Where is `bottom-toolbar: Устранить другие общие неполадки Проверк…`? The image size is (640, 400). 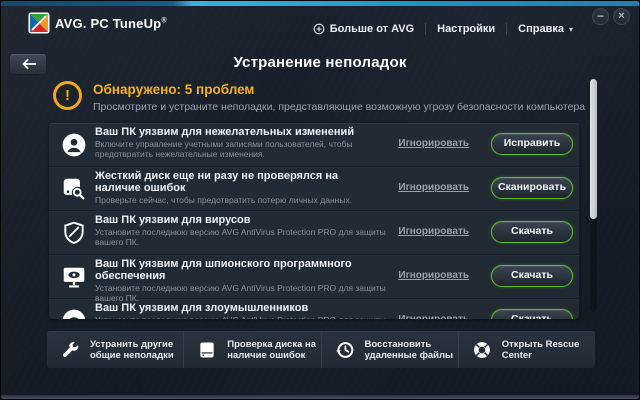
bottom-toolbar: Устранить другие общие неполадки Проверк… is located at coordinates (321, 349).